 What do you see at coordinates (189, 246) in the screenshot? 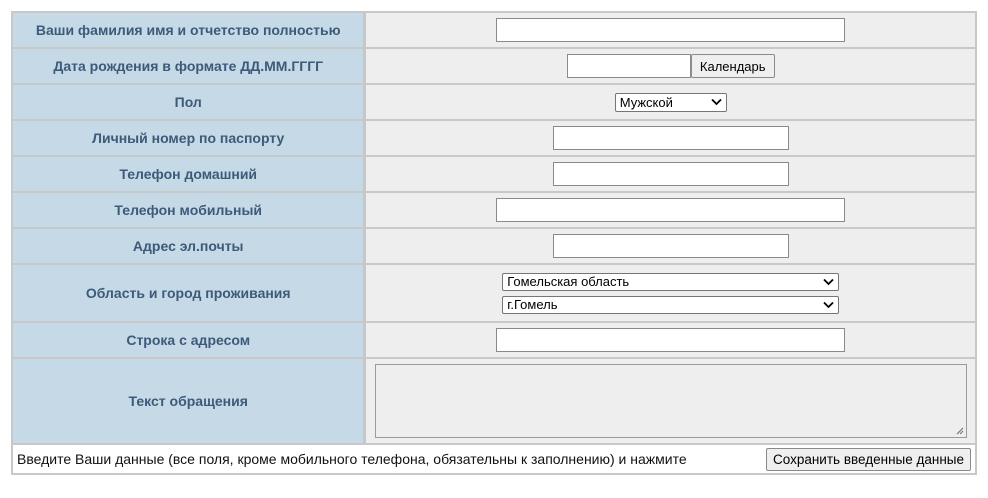
I see `email-label: Адрес эл.почты` at bounding box center [189, 246].